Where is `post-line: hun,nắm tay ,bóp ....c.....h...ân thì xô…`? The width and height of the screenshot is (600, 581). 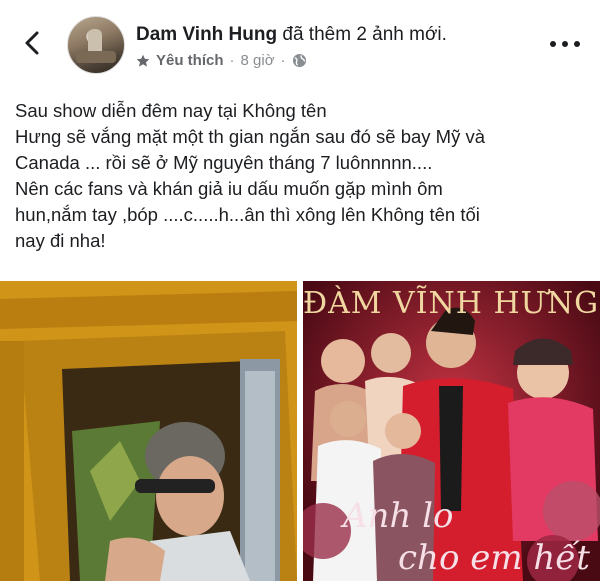
post-line: hun,nắm tay ,bóp ....c.....h...ân thì xô… is located at coordinates (247, 214).